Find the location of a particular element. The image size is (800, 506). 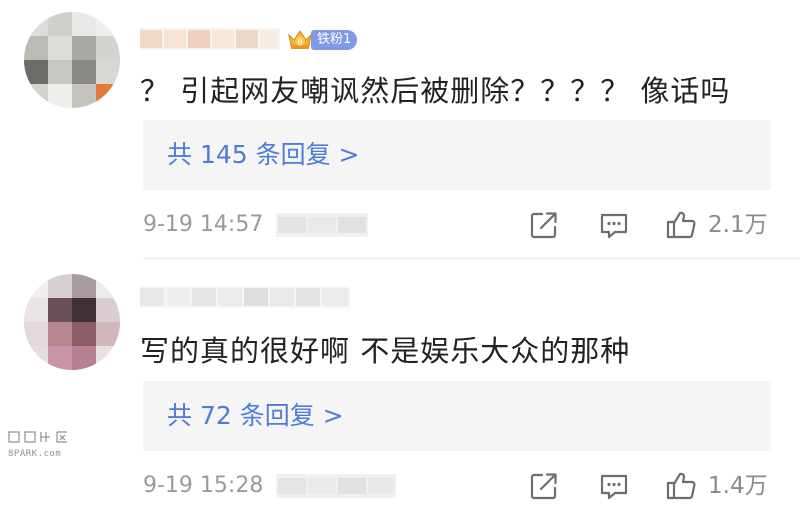

badge-level: 6 is located at coordinates (299, 42).